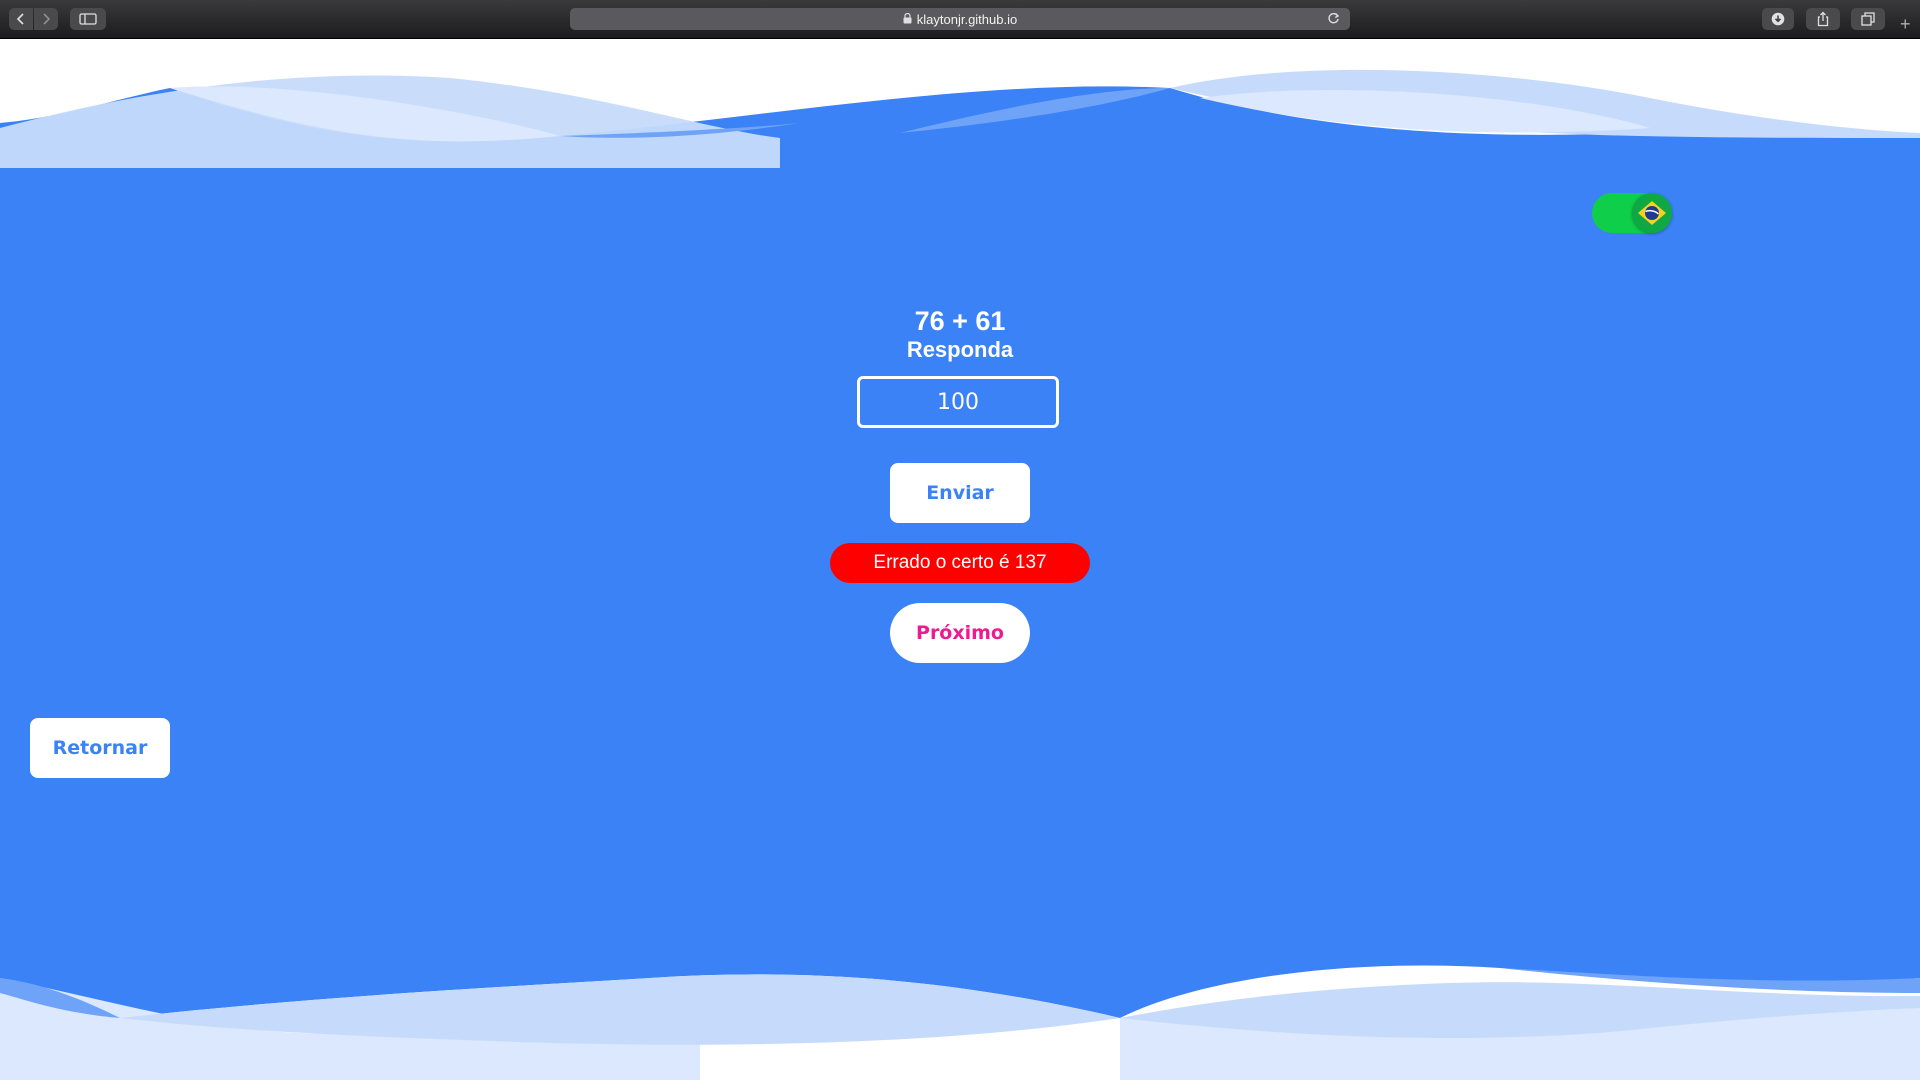  I want to click on answer-prompt: Responda, so click(960, 349).